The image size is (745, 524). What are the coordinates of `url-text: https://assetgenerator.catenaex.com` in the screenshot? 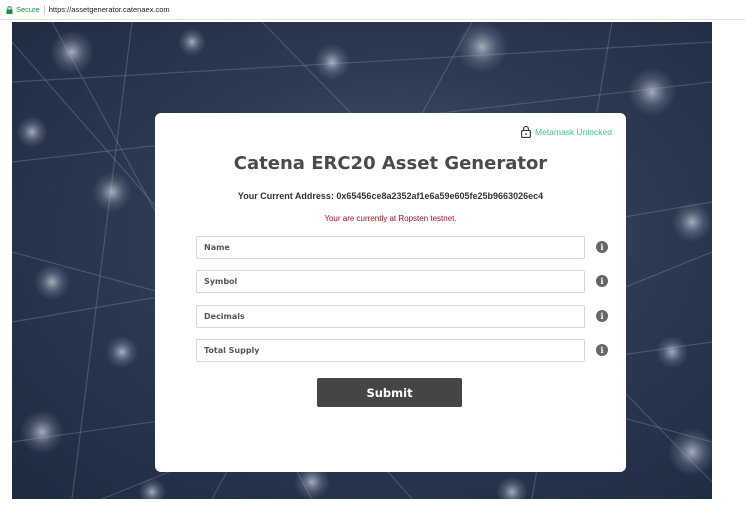 It's located at (109, 9).